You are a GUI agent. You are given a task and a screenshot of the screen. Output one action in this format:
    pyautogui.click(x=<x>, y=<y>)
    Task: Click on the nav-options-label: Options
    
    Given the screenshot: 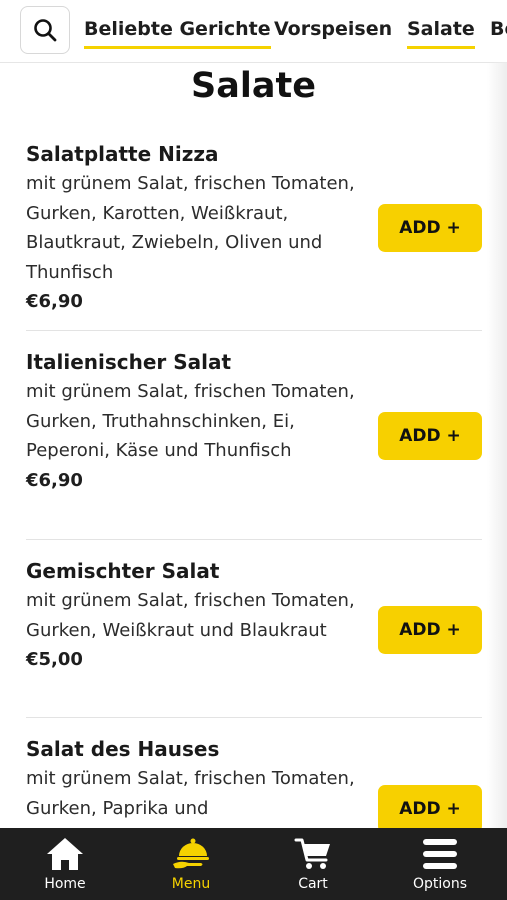 What is the action you would take?
    pyautogui.click(x=440, y=884)
    